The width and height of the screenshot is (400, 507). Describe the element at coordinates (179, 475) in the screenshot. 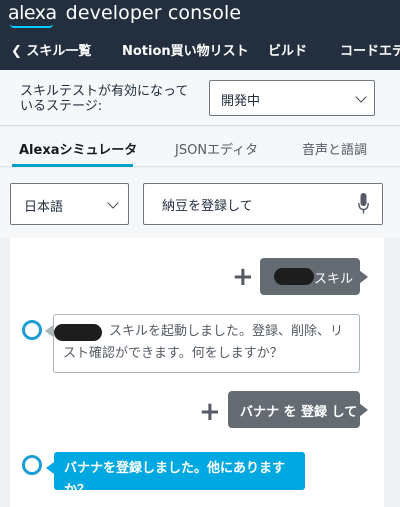

I see `alexa-response-bubble: バナナを登録しました。他にありますか？` at that location.